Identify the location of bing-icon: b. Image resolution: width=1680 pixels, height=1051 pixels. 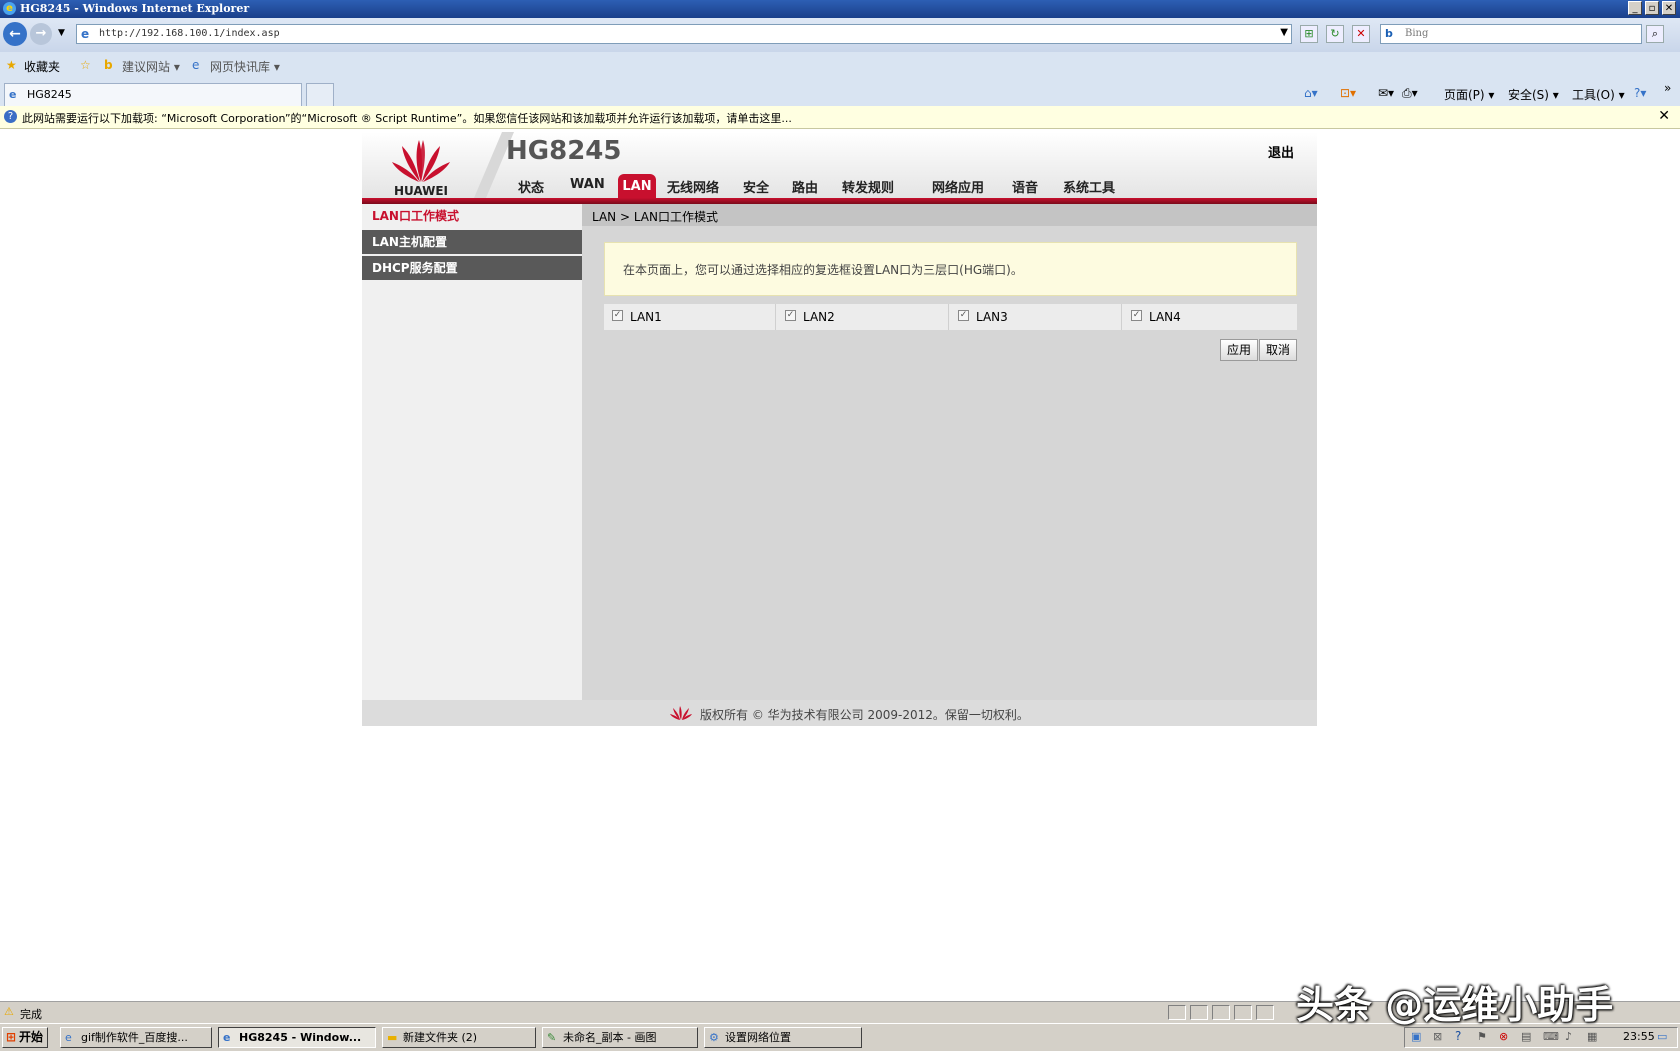
(1389, 33).